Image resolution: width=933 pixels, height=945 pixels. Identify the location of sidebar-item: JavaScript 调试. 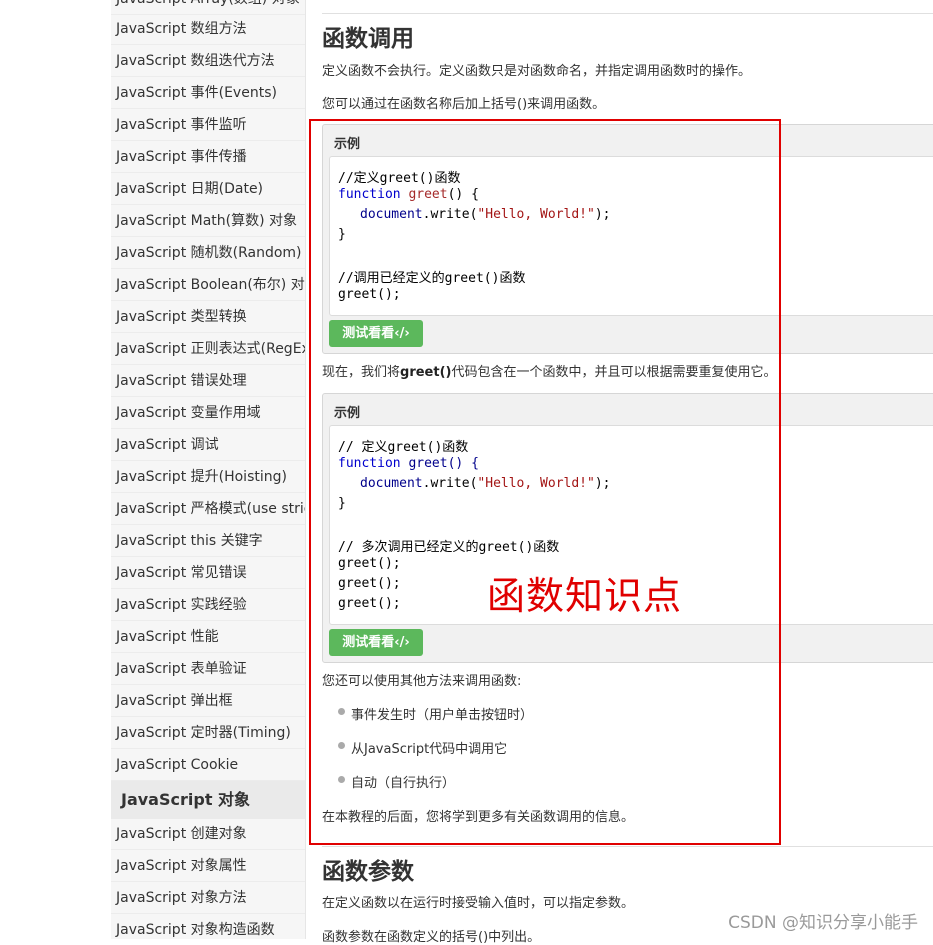
(208, 445).